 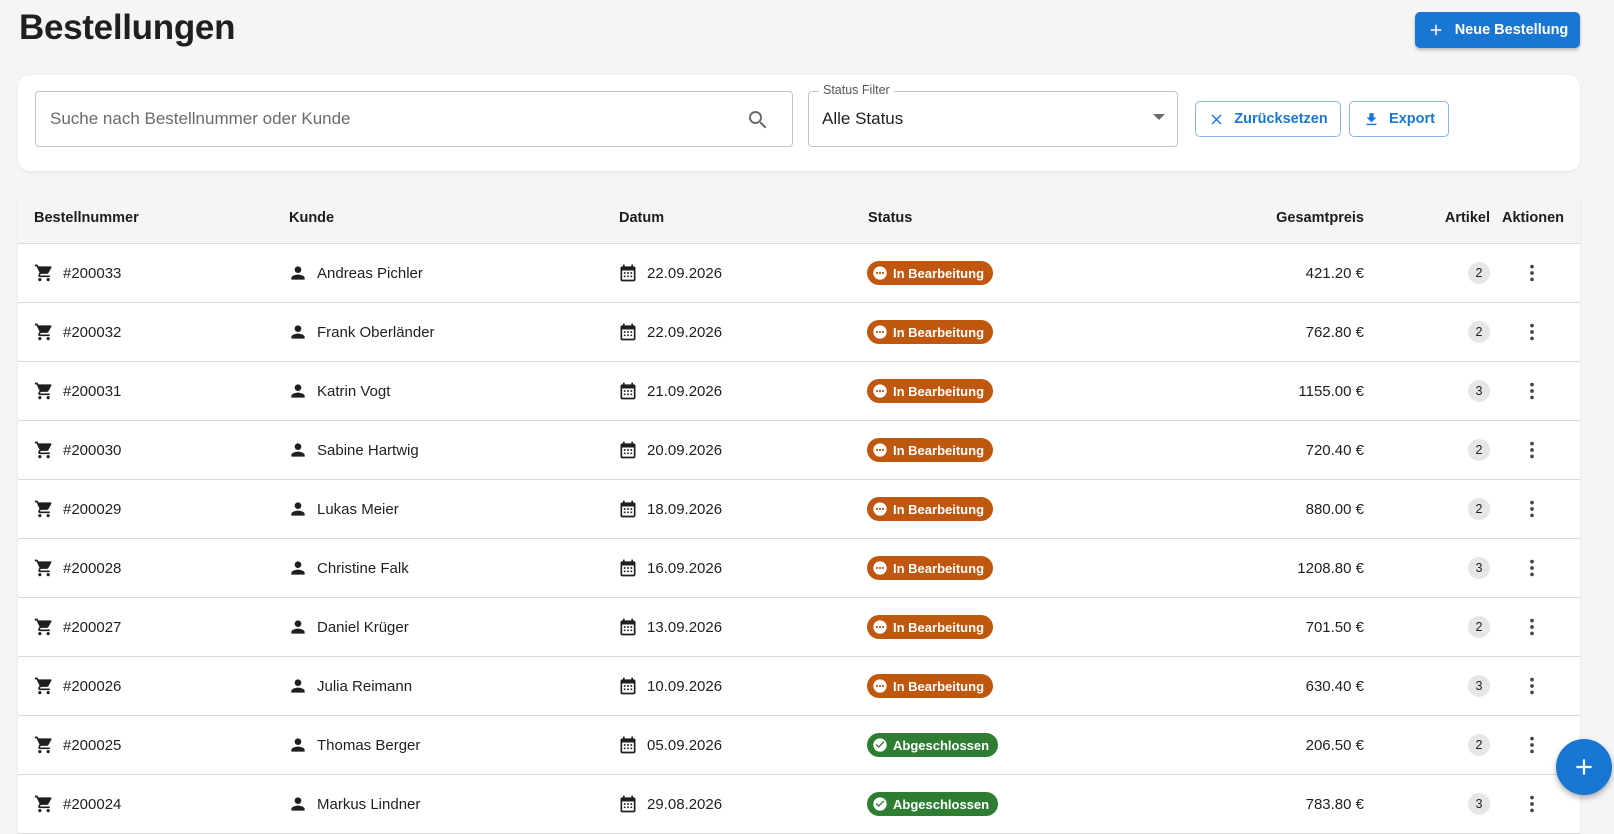 I want to click on items-cell: 3, so click(x=1479, y=686).